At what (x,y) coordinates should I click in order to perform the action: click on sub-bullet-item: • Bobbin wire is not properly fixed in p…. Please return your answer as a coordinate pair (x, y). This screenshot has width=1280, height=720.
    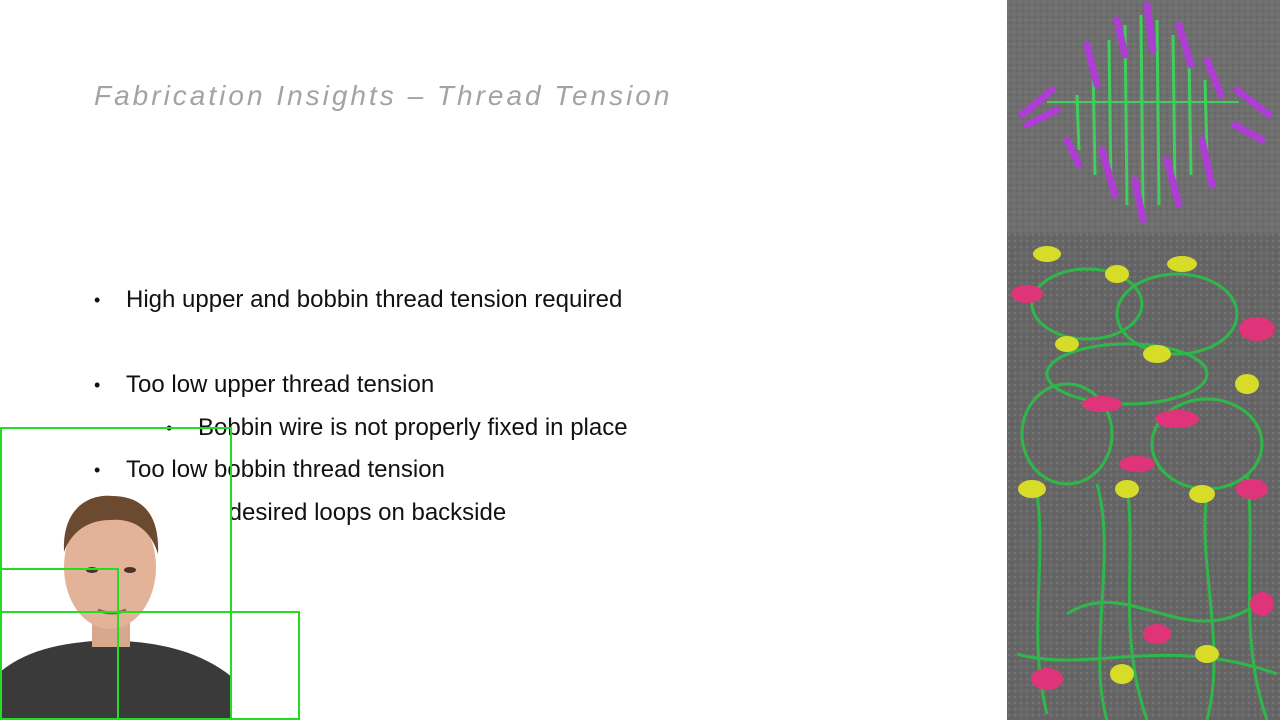
    Looking at the image, I should click on (397, 428).